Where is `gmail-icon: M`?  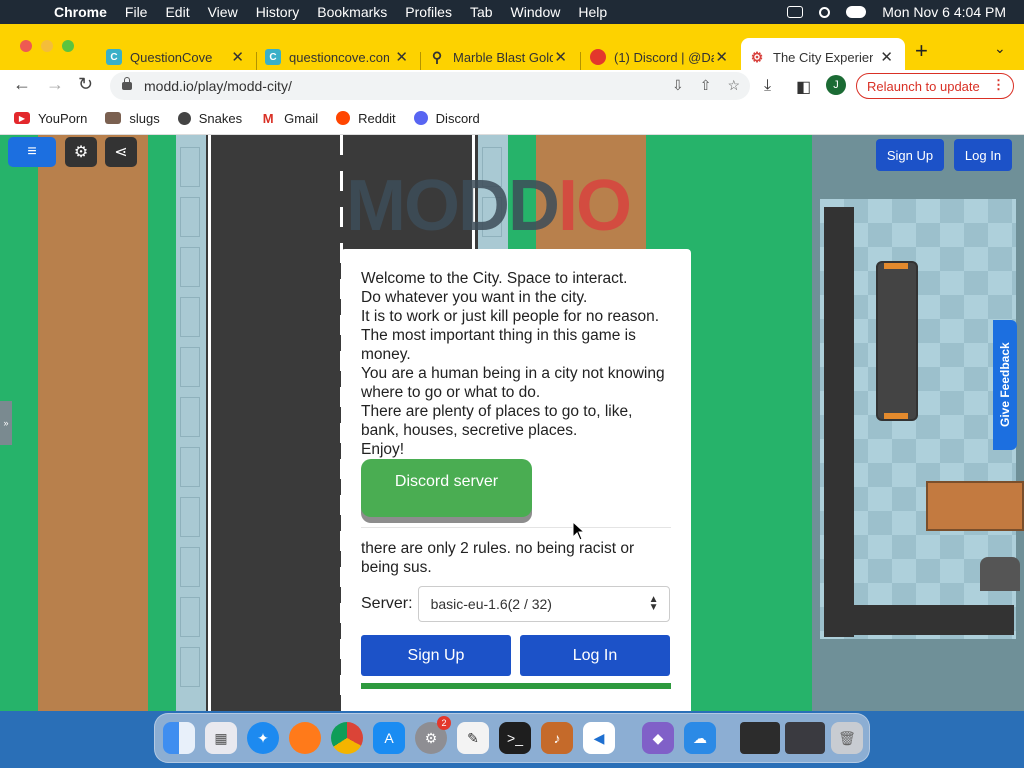 gmail-icon: M is located at coordinates (268, 118).